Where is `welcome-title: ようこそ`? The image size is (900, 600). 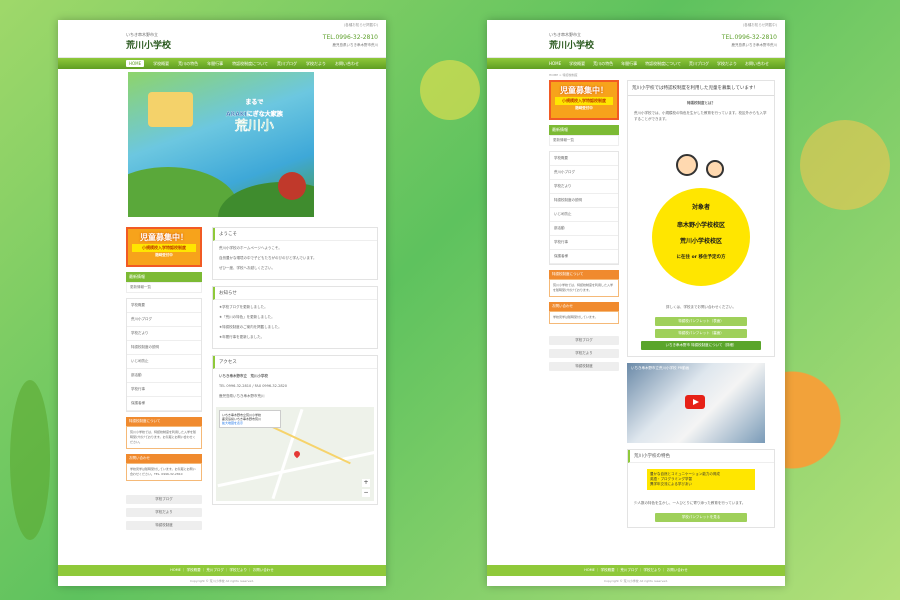
welcome-title: ようこそ is located at coordinates (295, 234).